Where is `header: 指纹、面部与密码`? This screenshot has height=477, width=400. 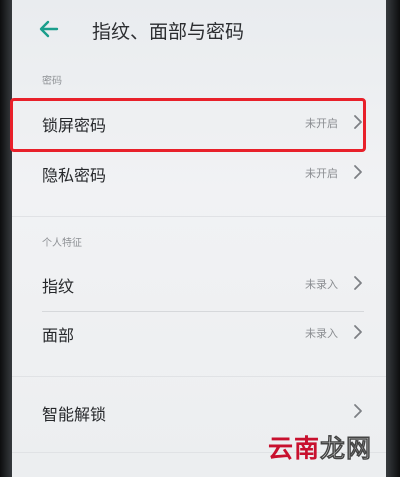
header: 指纹、面部与密码 is located at coordinates (199, 28).